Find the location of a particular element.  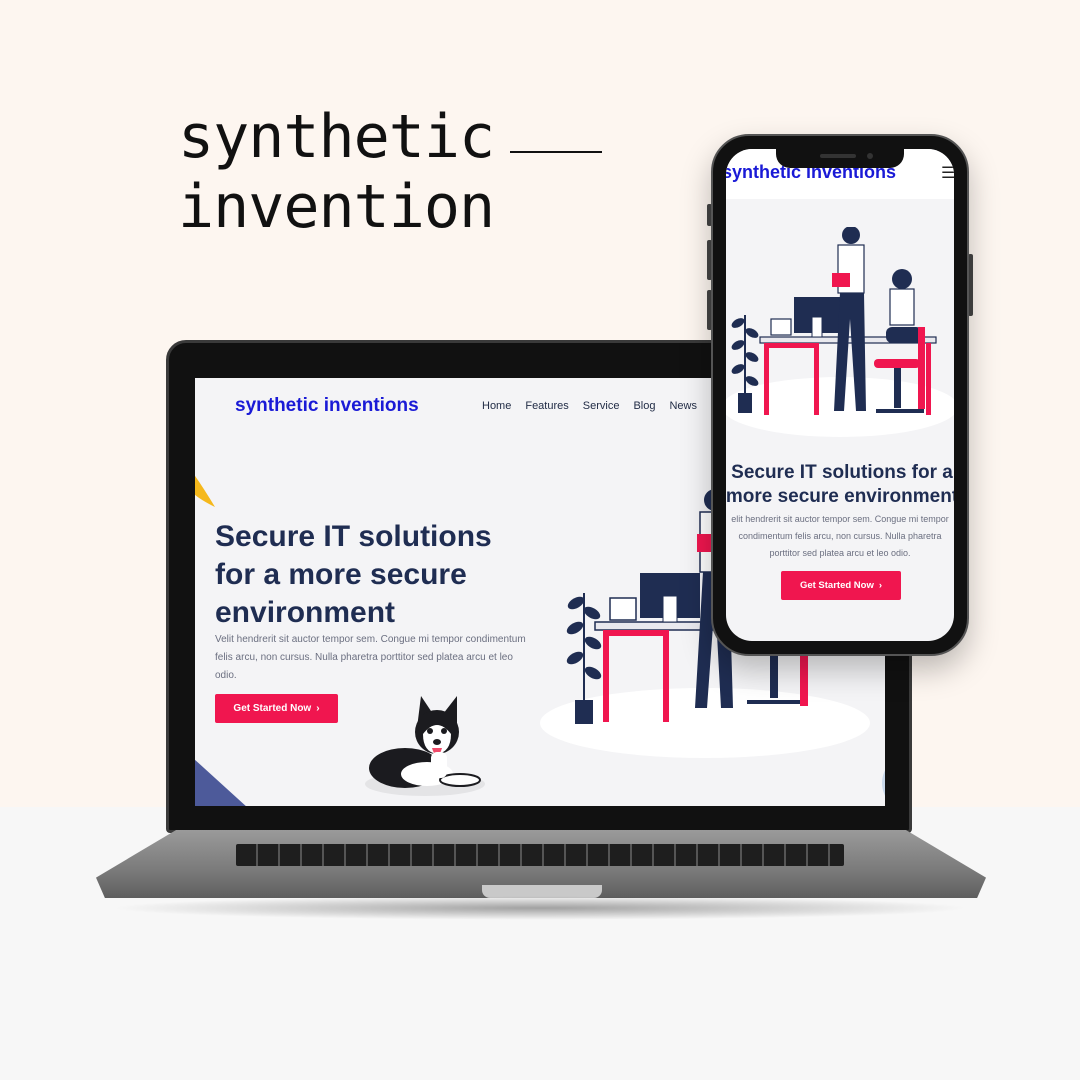

mobile-get-started-button: Get Started Now › is located at coordinates (841, 585).